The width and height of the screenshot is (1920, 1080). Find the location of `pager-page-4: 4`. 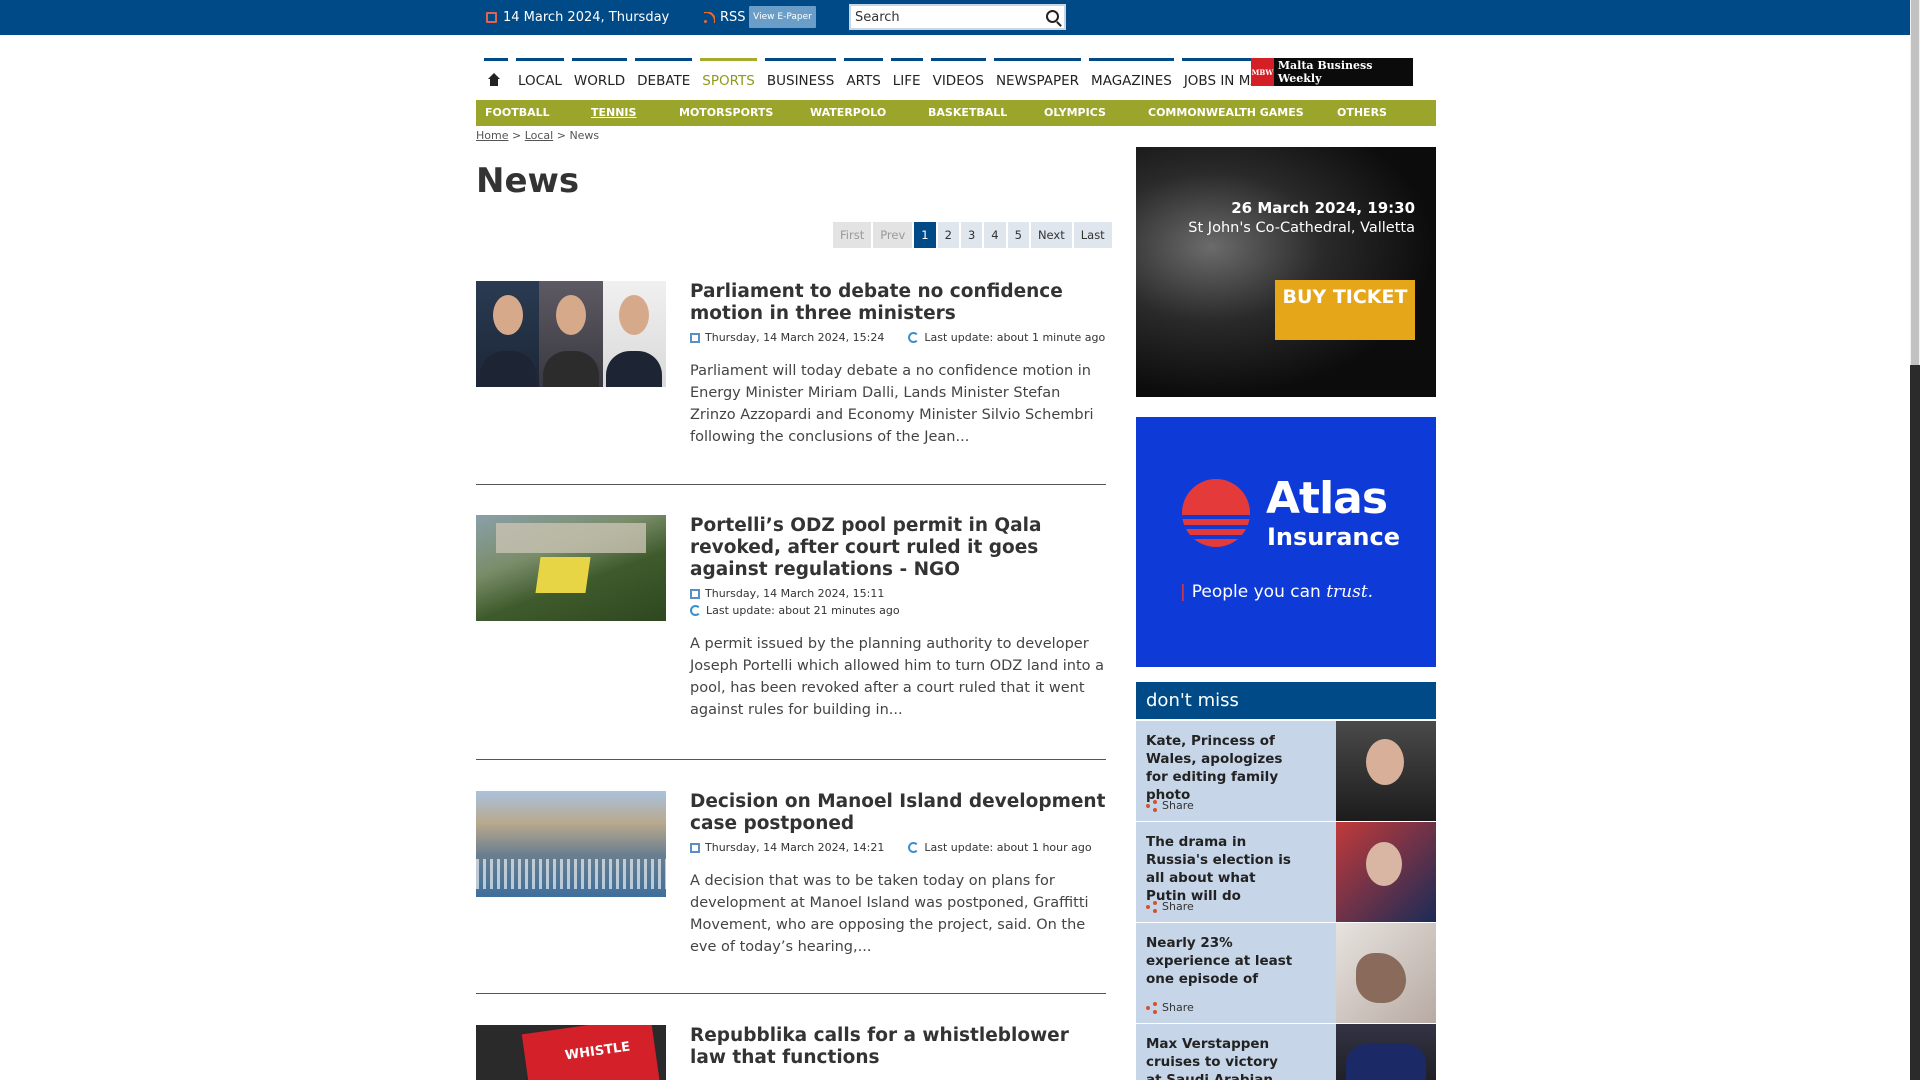

pager-page-4: 4 is located at coordinates (995, 235).